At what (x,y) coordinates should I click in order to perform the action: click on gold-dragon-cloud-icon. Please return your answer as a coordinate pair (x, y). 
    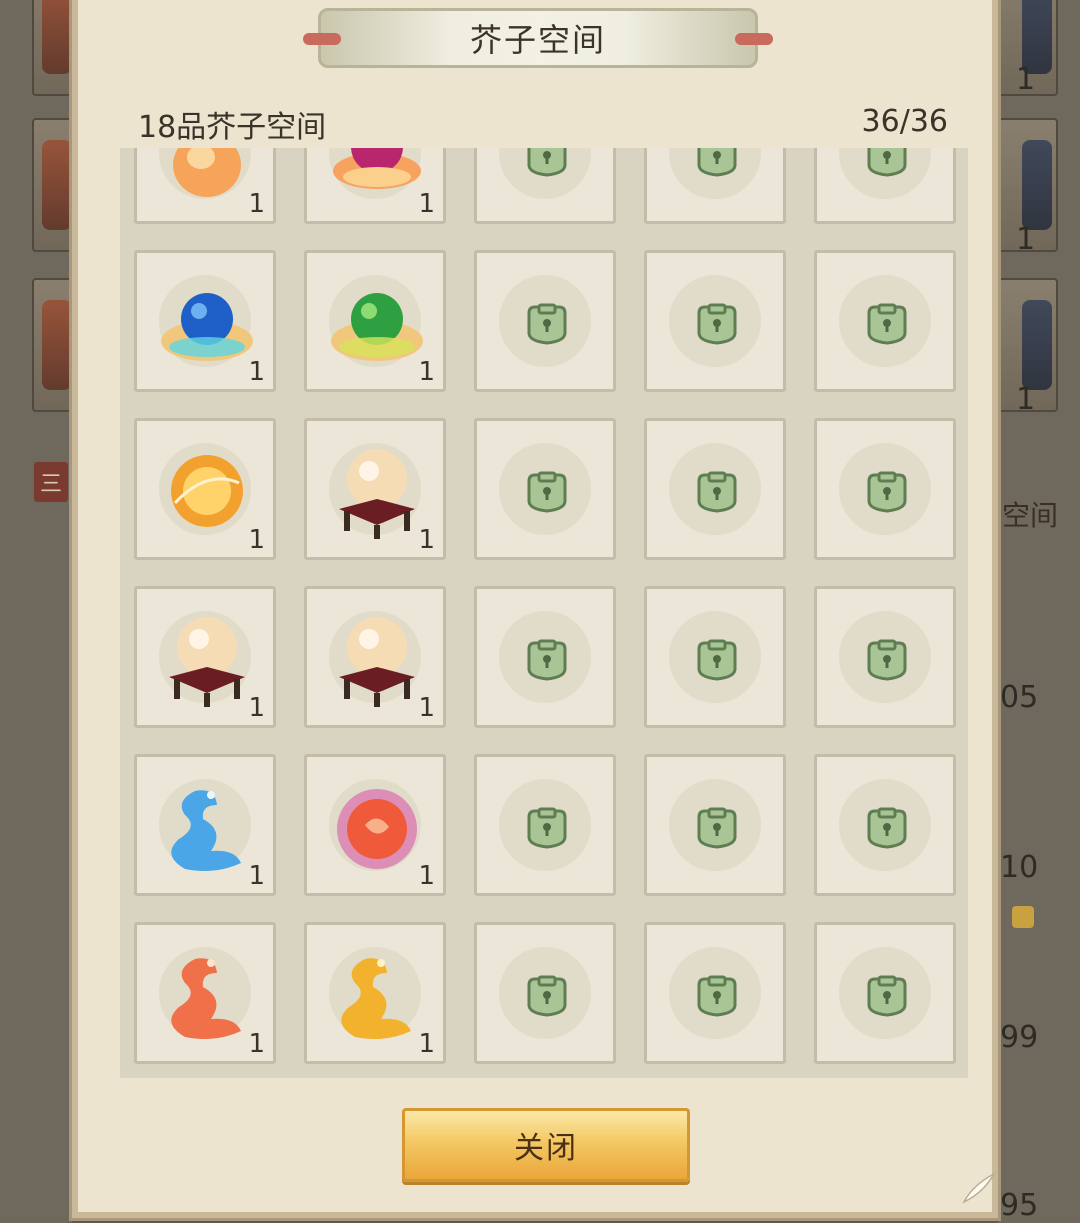
    Looking at the image, I should click on (376, 998).